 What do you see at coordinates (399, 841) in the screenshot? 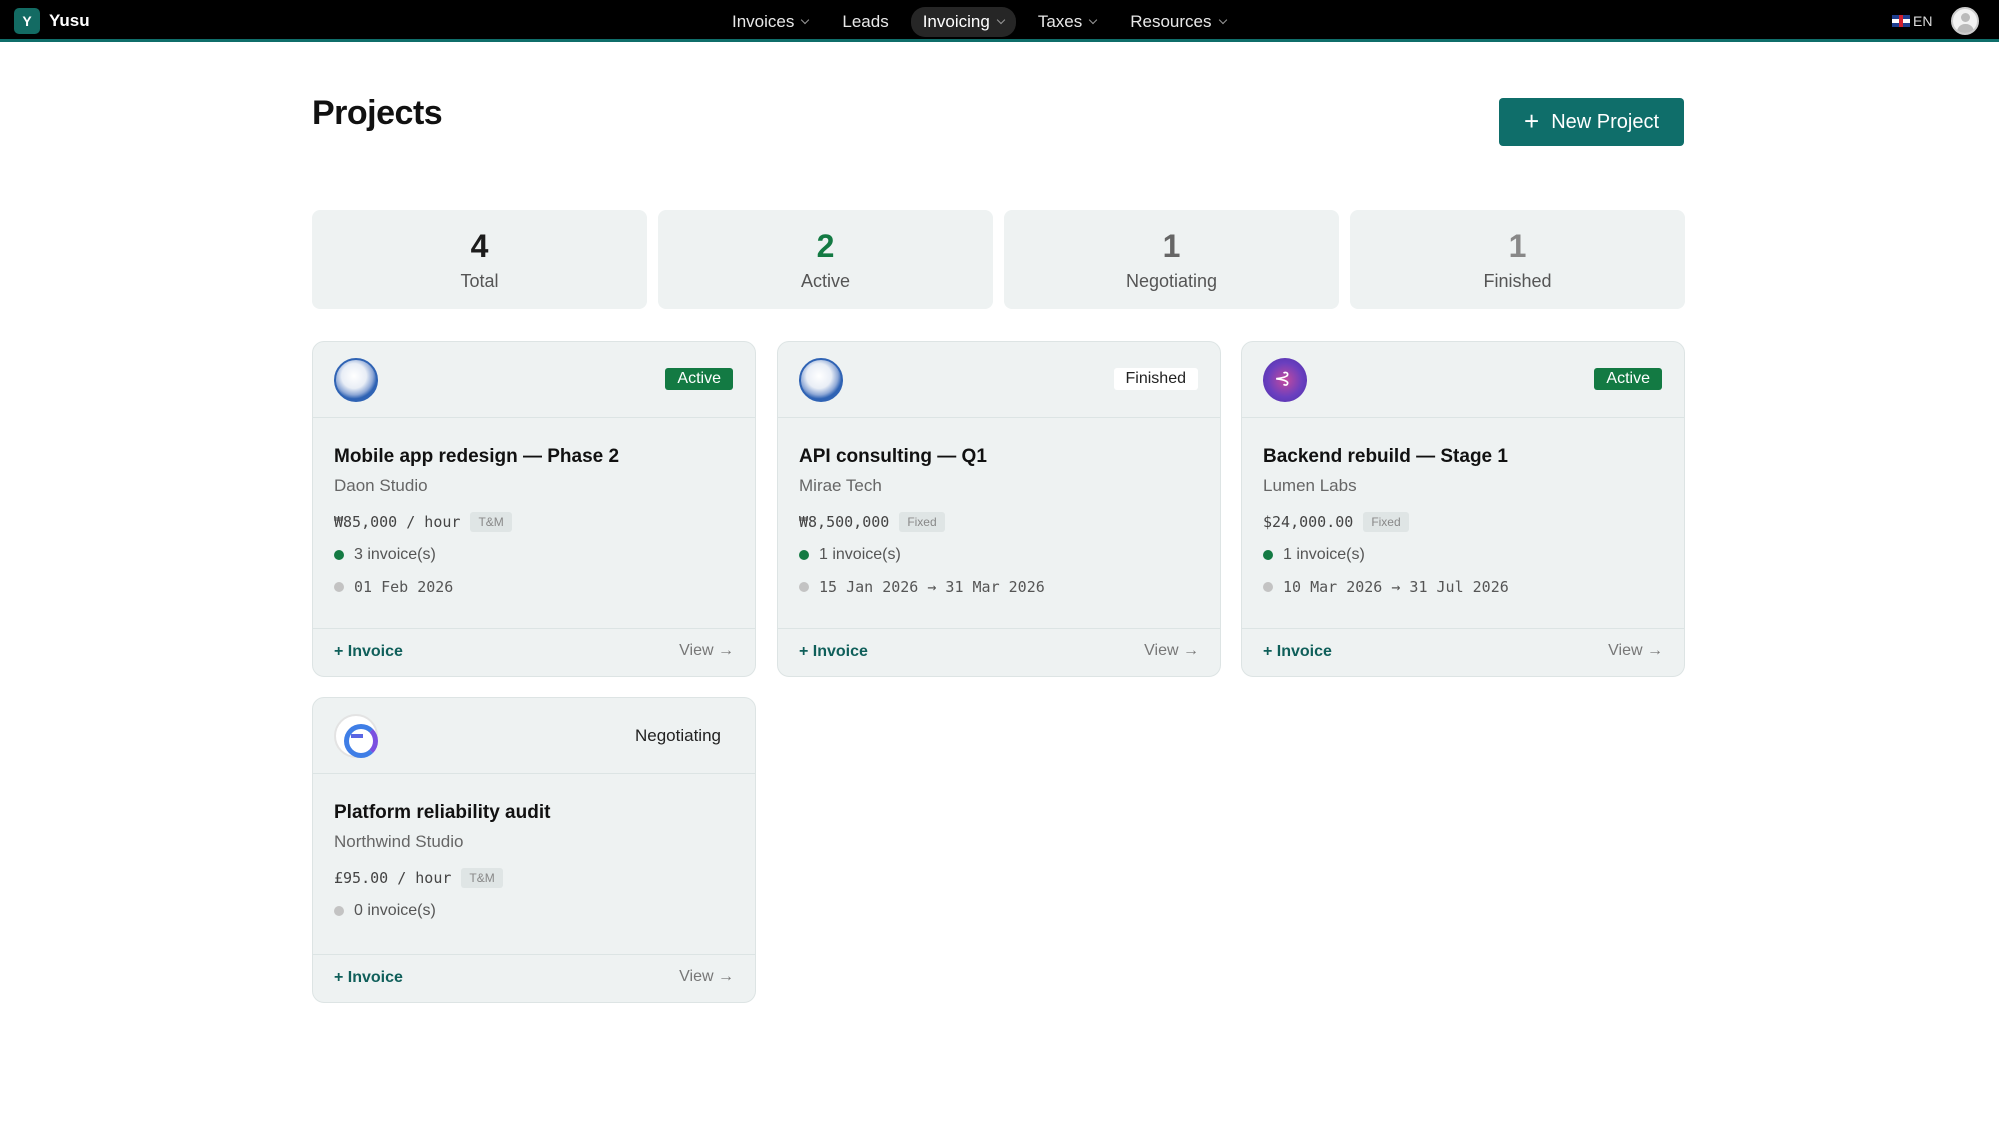
I see `client-name: Northwind Studio` at bounding box center [399, 841].